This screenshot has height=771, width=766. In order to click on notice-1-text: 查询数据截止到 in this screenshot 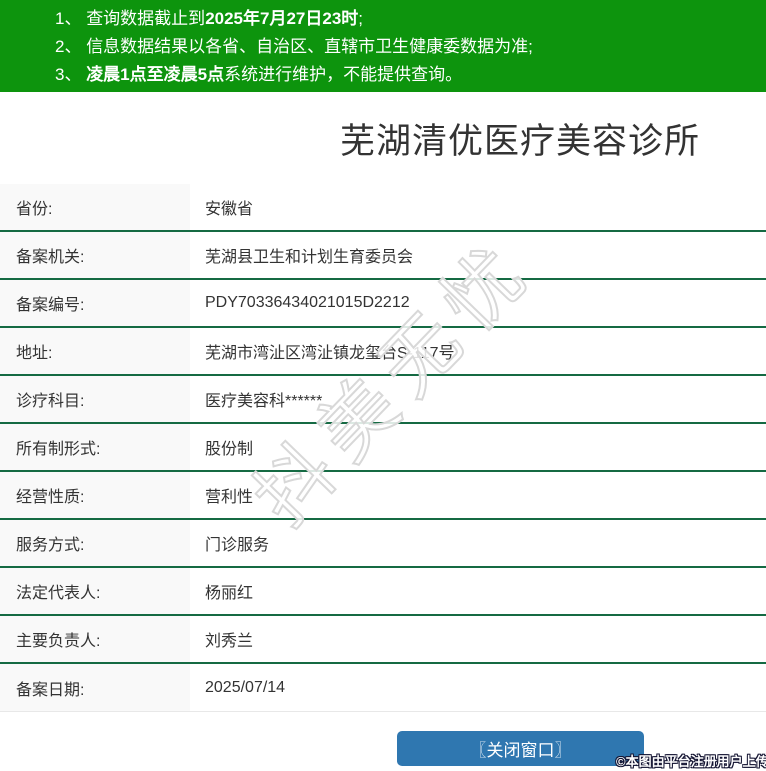, I will do `click(146, 18)`.